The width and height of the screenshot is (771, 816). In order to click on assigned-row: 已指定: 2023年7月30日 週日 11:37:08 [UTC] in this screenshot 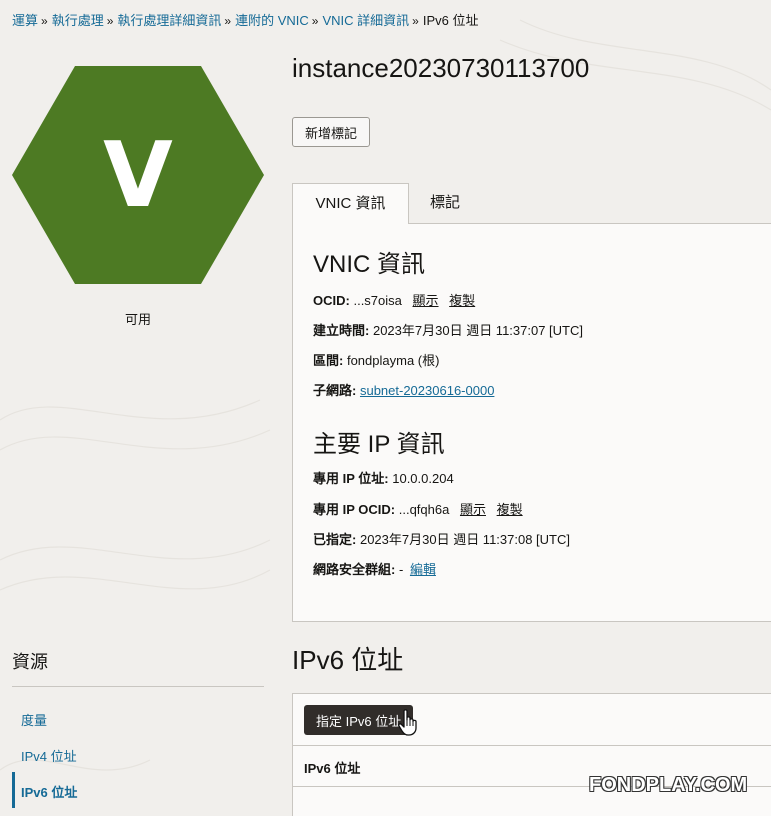, I will do `click(441, 538)`.